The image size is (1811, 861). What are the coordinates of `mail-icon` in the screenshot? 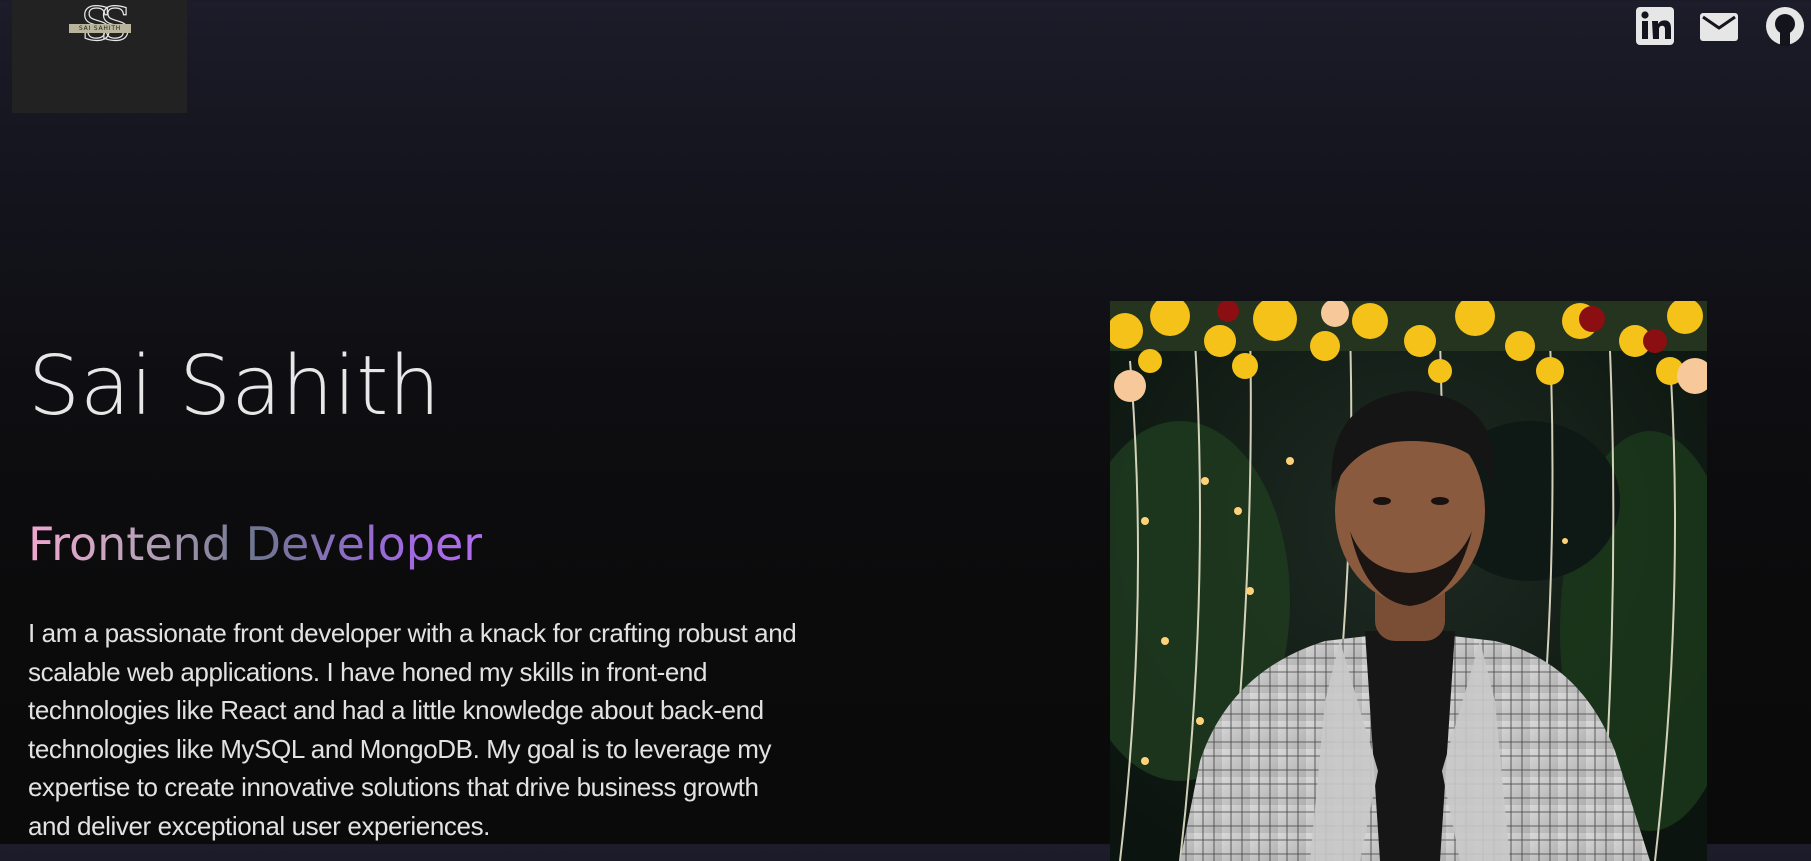 It's located at (1719, 27).